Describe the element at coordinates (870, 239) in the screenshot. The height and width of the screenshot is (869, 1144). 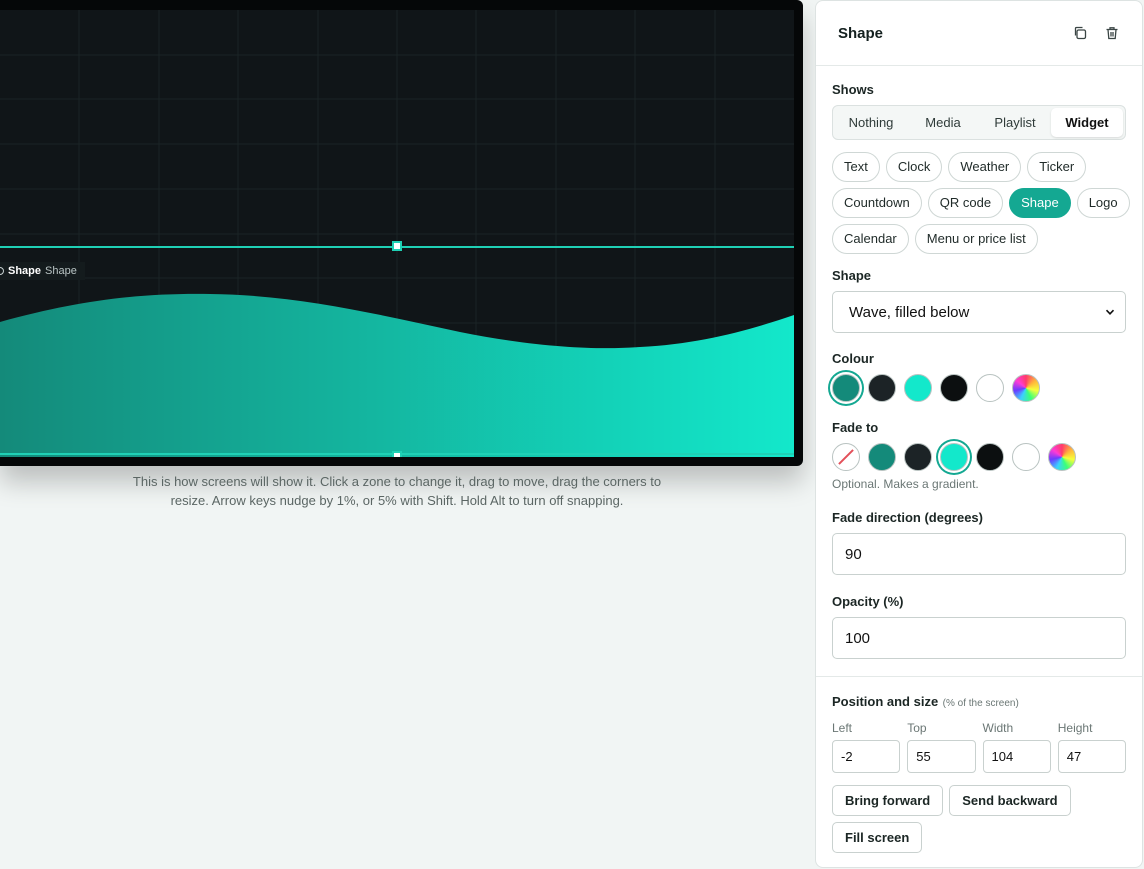
I see `widget-chip-calendar: Calendar` at that location.